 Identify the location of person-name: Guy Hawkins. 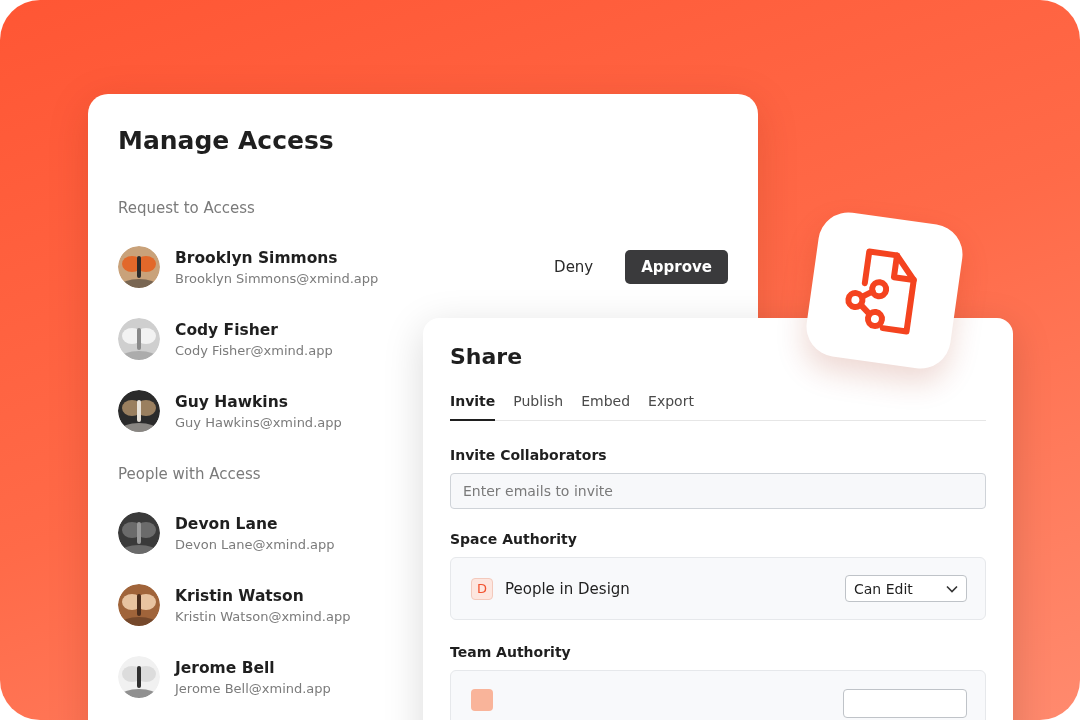
(231, 401).